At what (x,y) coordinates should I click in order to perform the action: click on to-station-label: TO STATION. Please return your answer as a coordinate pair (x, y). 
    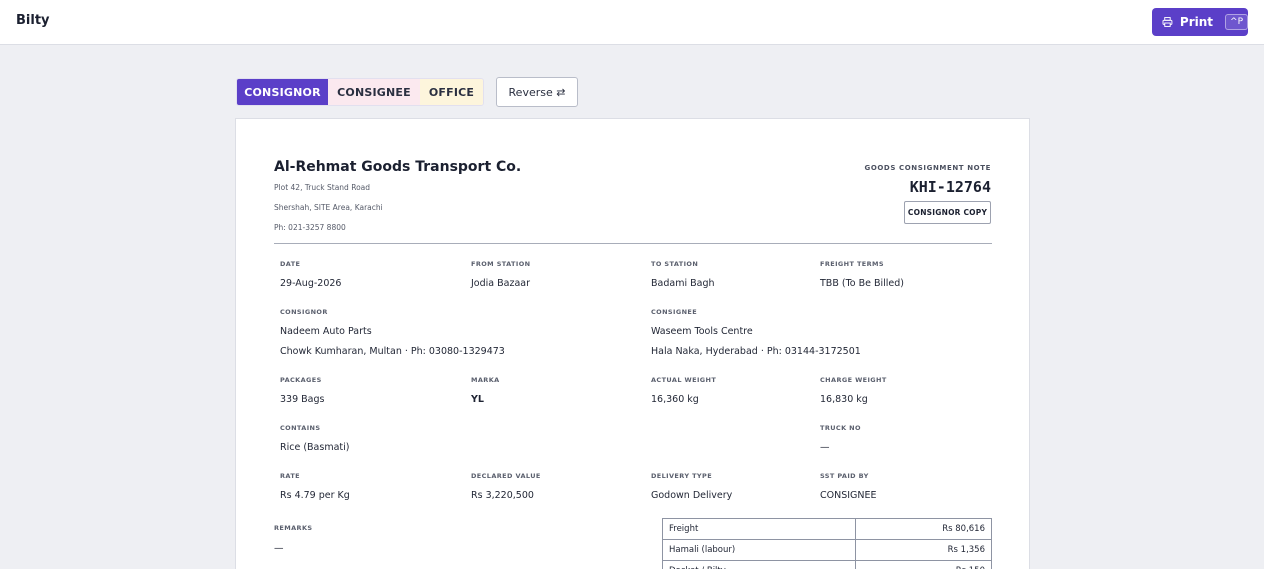
    Looking at the image, I should click on (675, 264).